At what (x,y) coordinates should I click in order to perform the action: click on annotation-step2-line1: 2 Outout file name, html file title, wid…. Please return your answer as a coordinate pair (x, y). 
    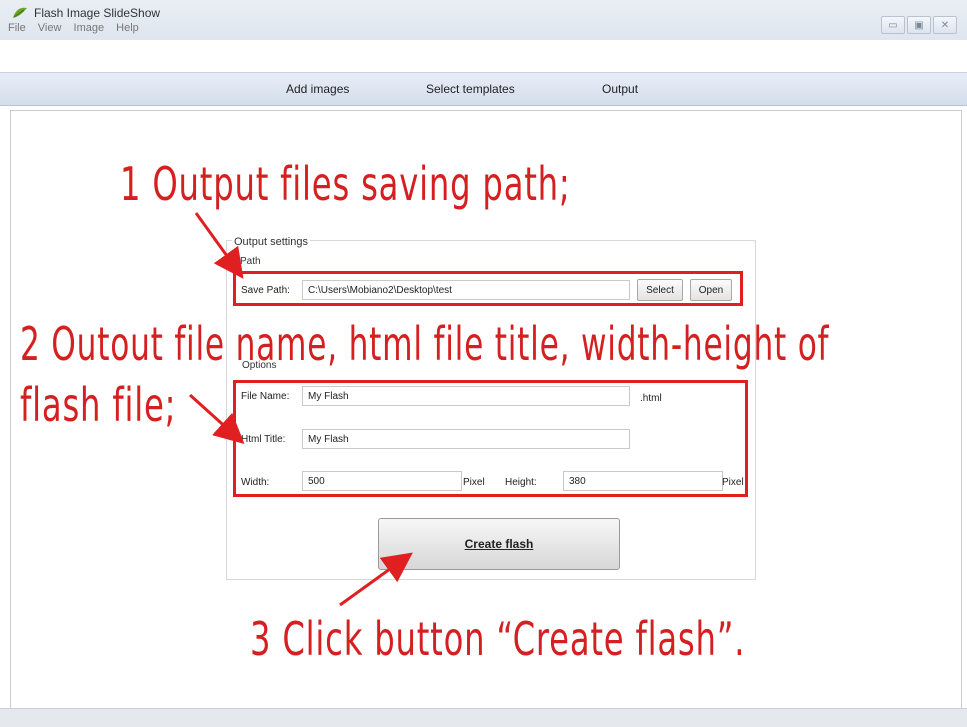
    Looking at the image, I should click on (425, 344).